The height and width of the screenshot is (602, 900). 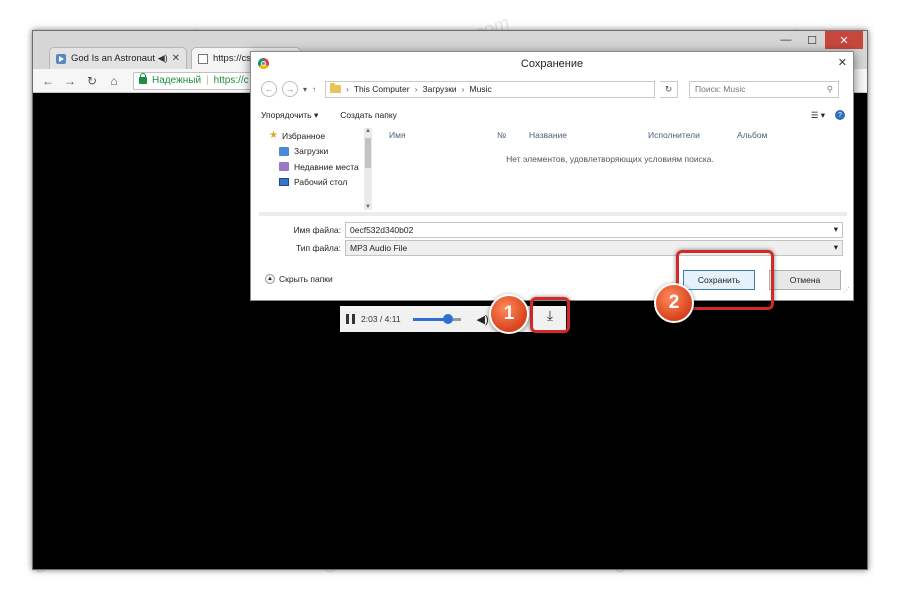 I want to click on close-icon: ✕, so click(x=842, y=62).